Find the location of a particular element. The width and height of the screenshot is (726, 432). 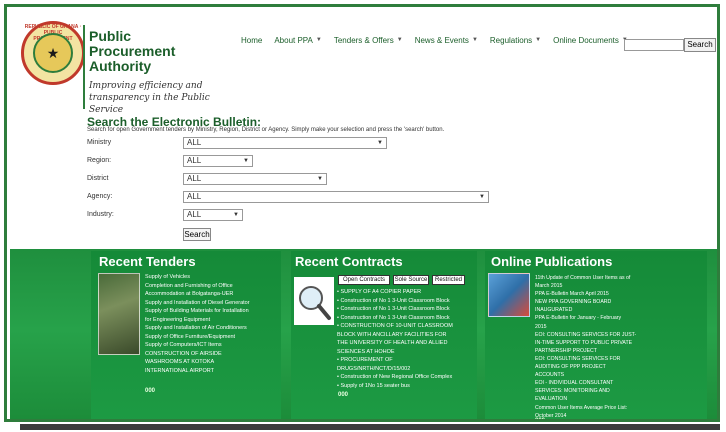

publication-item: INAUGURATED is located at coordinates (585, 310).